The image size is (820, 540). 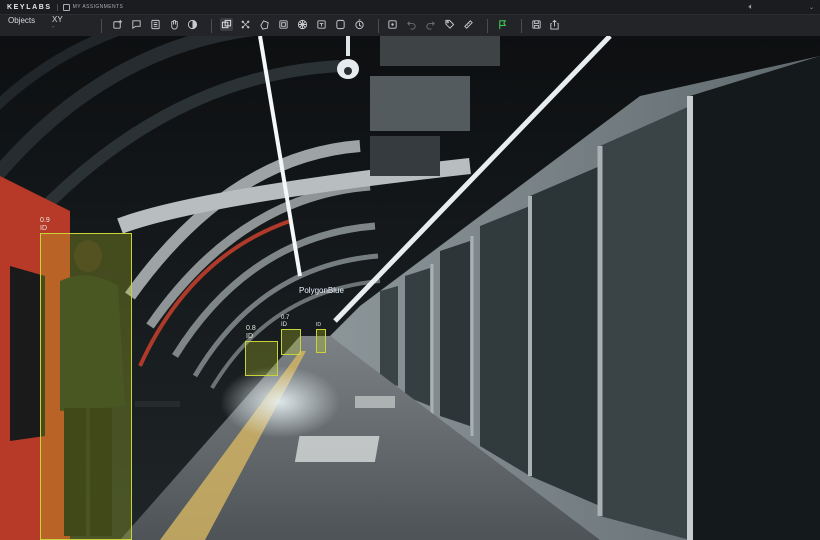 What do you see at coordinates (554, 24) in the screenshot?
I see `export-icon` at bounding box center [554, 24].